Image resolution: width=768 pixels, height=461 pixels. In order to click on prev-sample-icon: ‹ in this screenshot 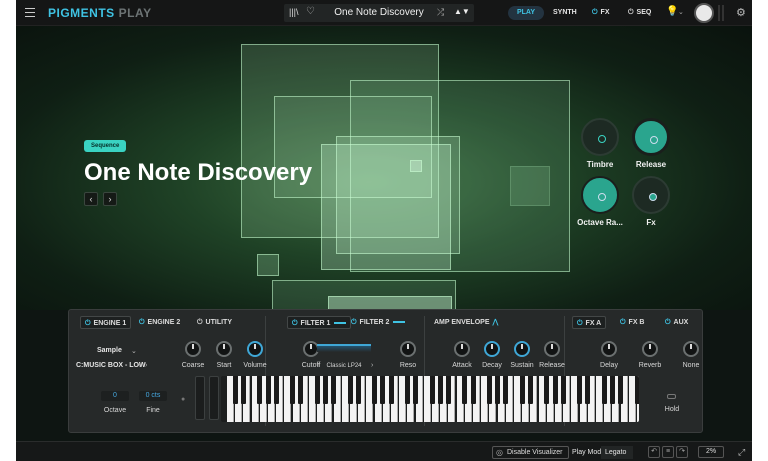, I will do `click(139, 365)`.